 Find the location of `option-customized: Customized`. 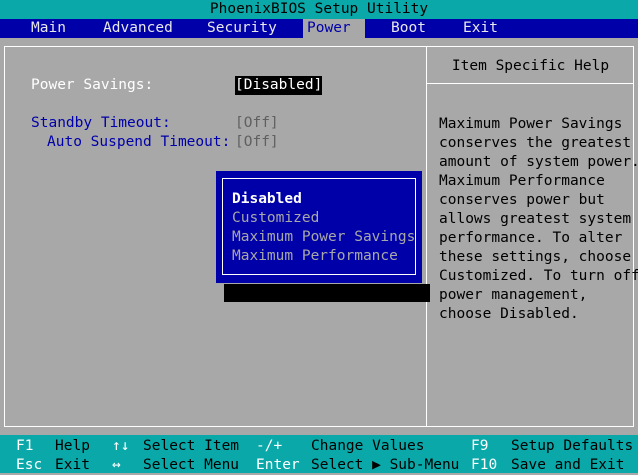

option-customized: Customized is located at coordinates (275, 218).